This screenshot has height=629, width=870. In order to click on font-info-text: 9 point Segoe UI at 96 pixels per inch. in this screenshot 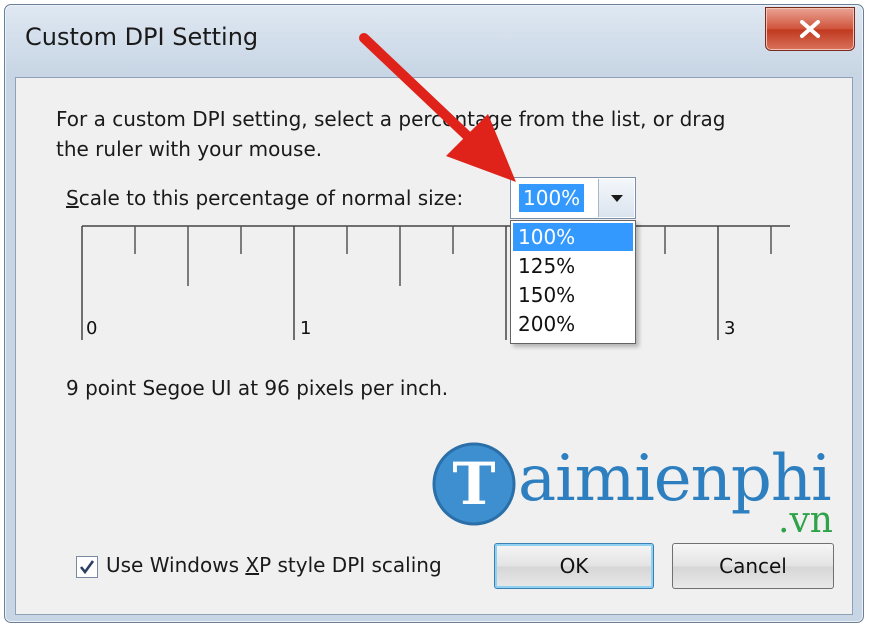, I will do `click(257, 388)`.